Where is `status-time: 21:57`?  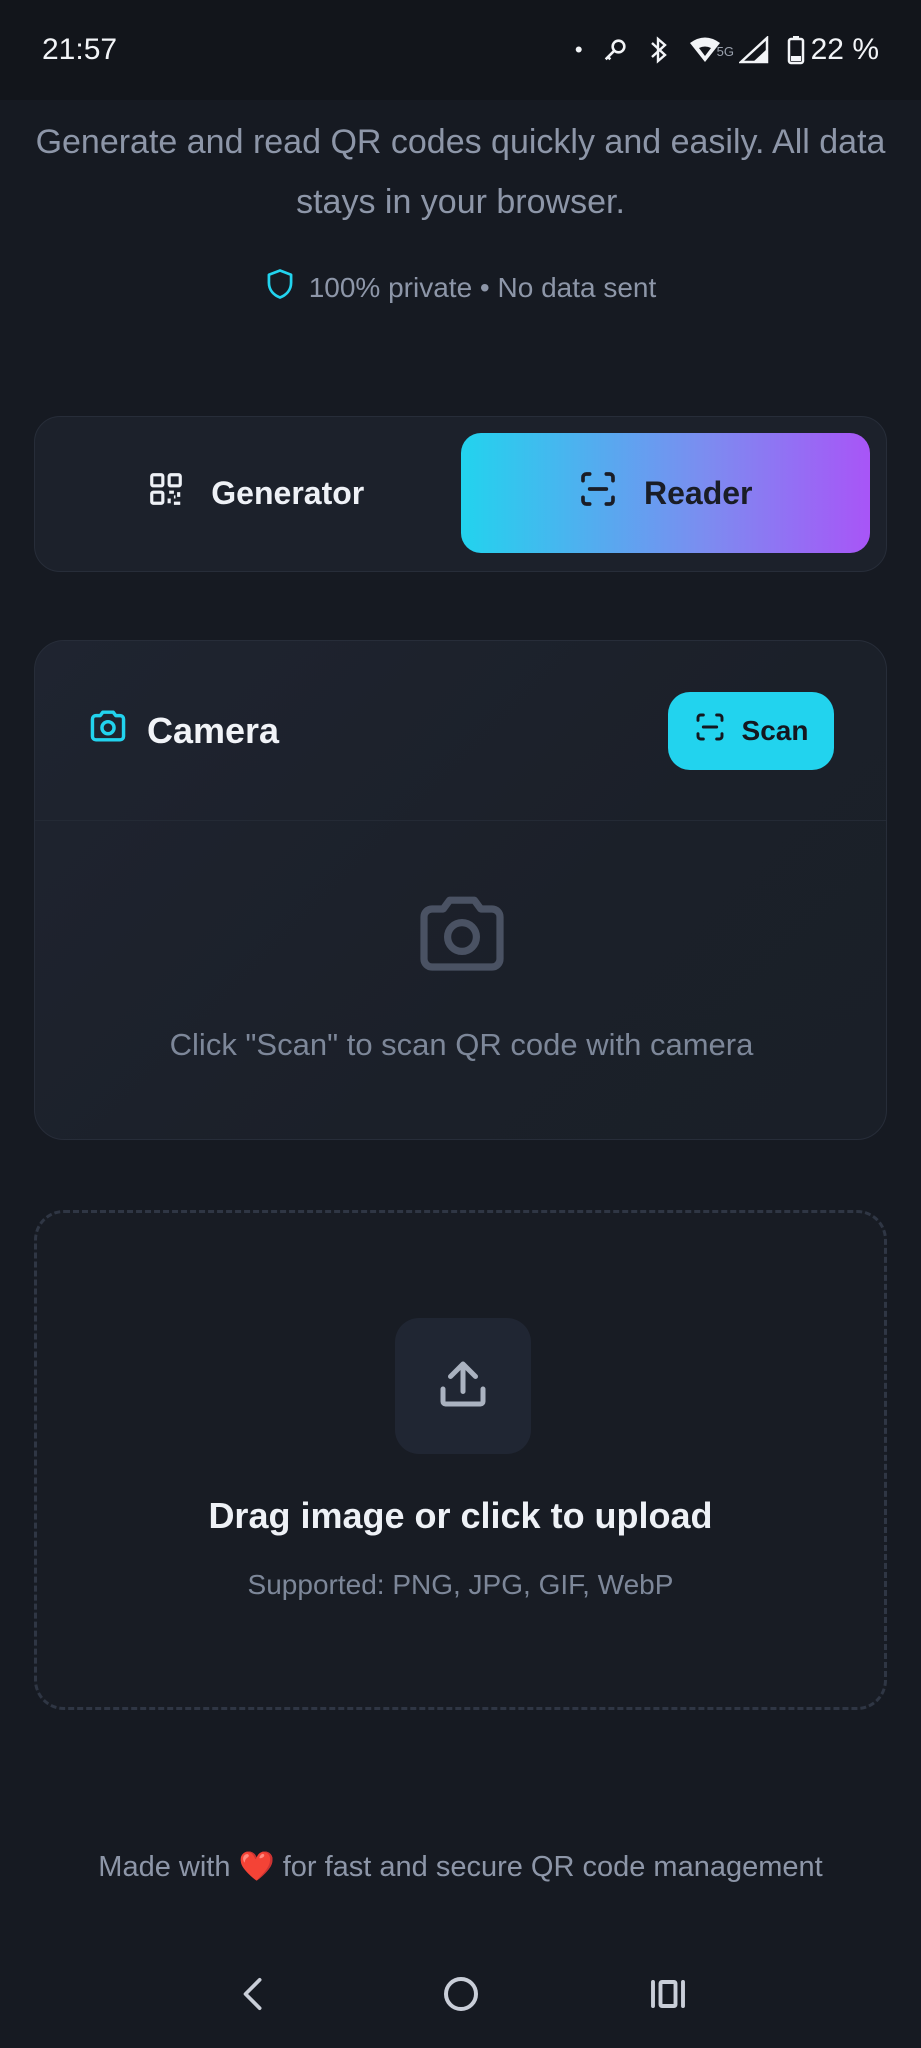
status-time: 21:57 is located at coordinates (80, 49).